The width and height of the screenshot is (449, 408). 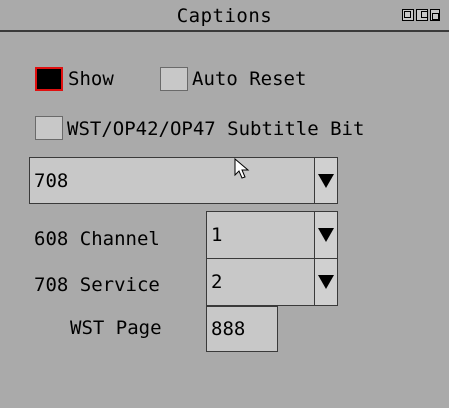 I want to click on wst-page-input: 888, so click(x=242, y=329).